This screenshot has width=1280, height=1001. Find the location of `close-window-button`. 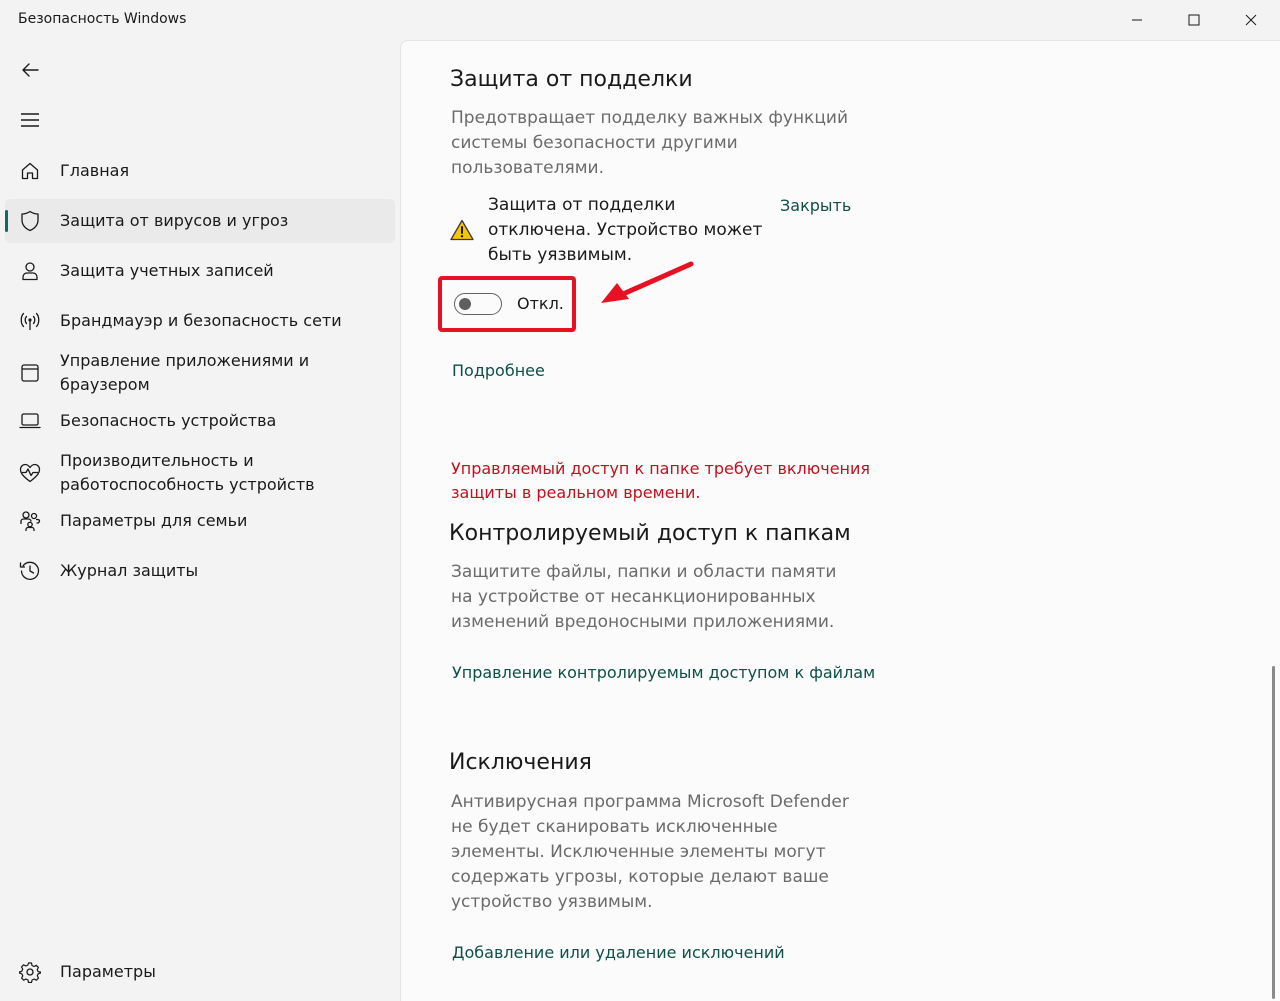

close-window-button is located at coordinates (1251, 20).